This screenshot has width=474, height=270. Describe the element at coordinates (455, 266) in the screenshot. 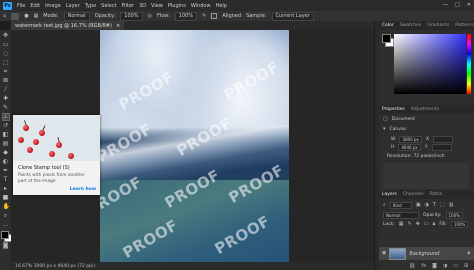

I see `new-group-icon: ▭` at that location.